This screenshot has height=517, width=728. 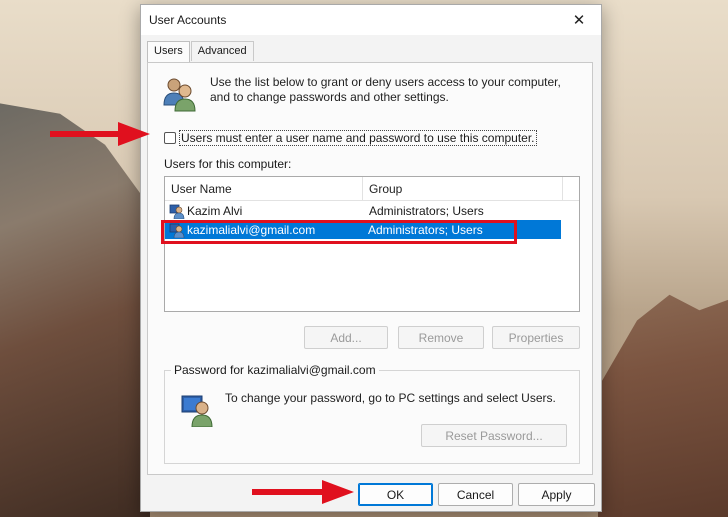 I want to click on ok-button: OK, so click(x=395, y=494).